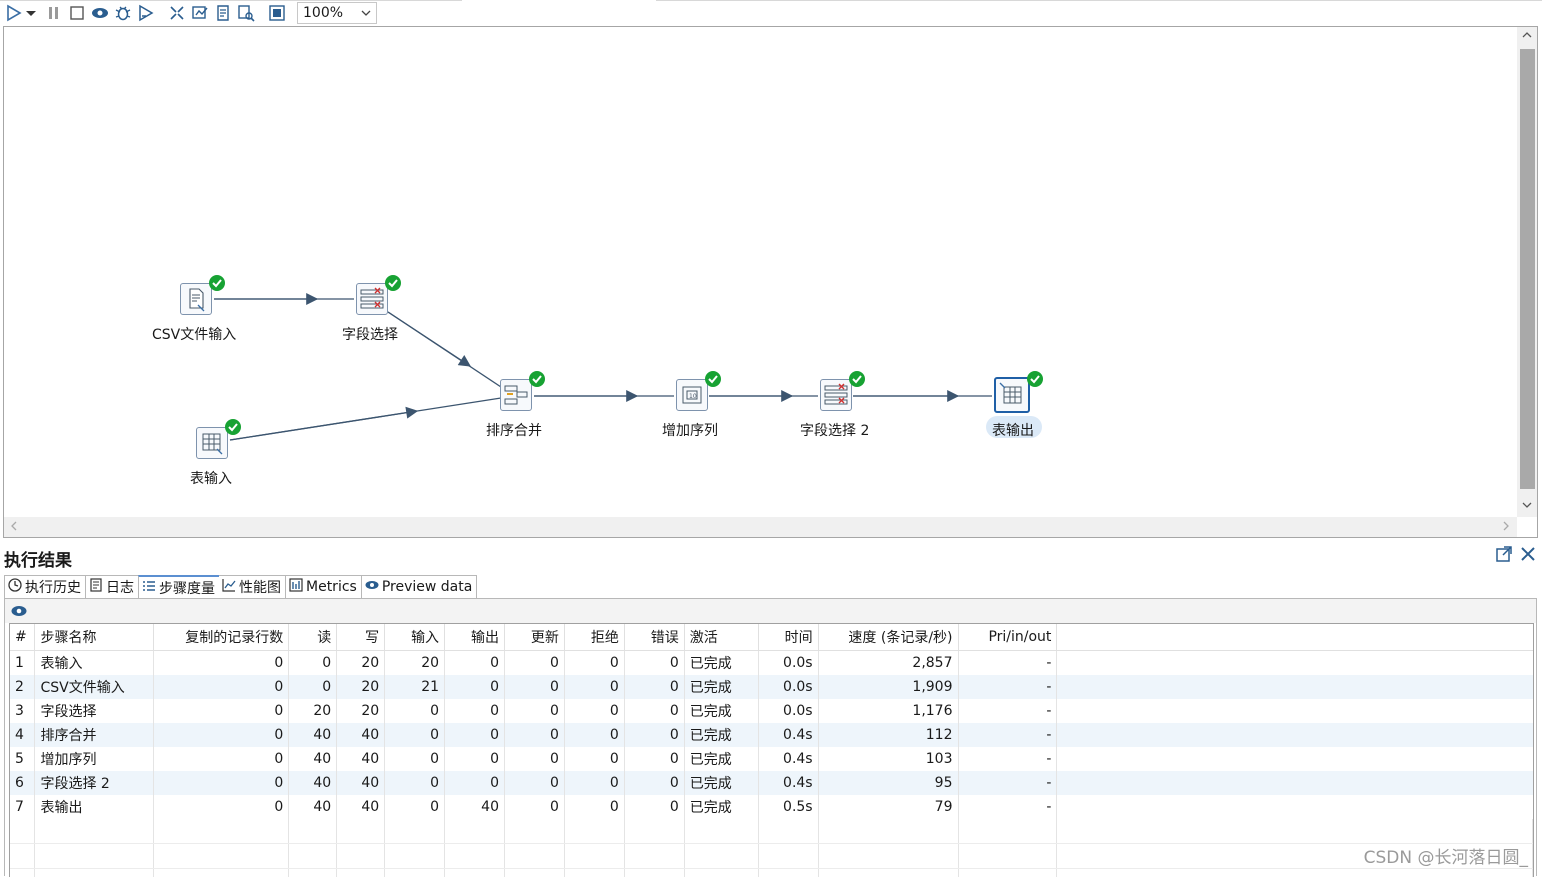  I want to click on empty-row, so click(771, 831).